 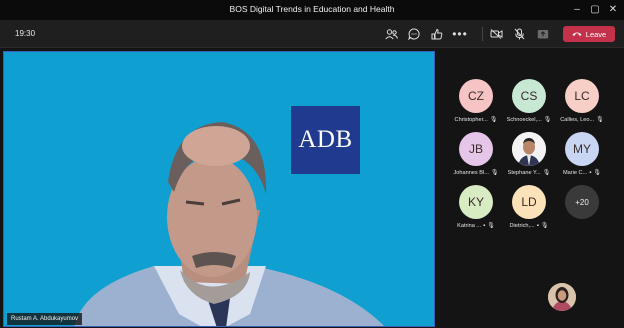 I want to click on participant-tile: LC Callies, Leo... 🎙, so click(x=582, y=102).